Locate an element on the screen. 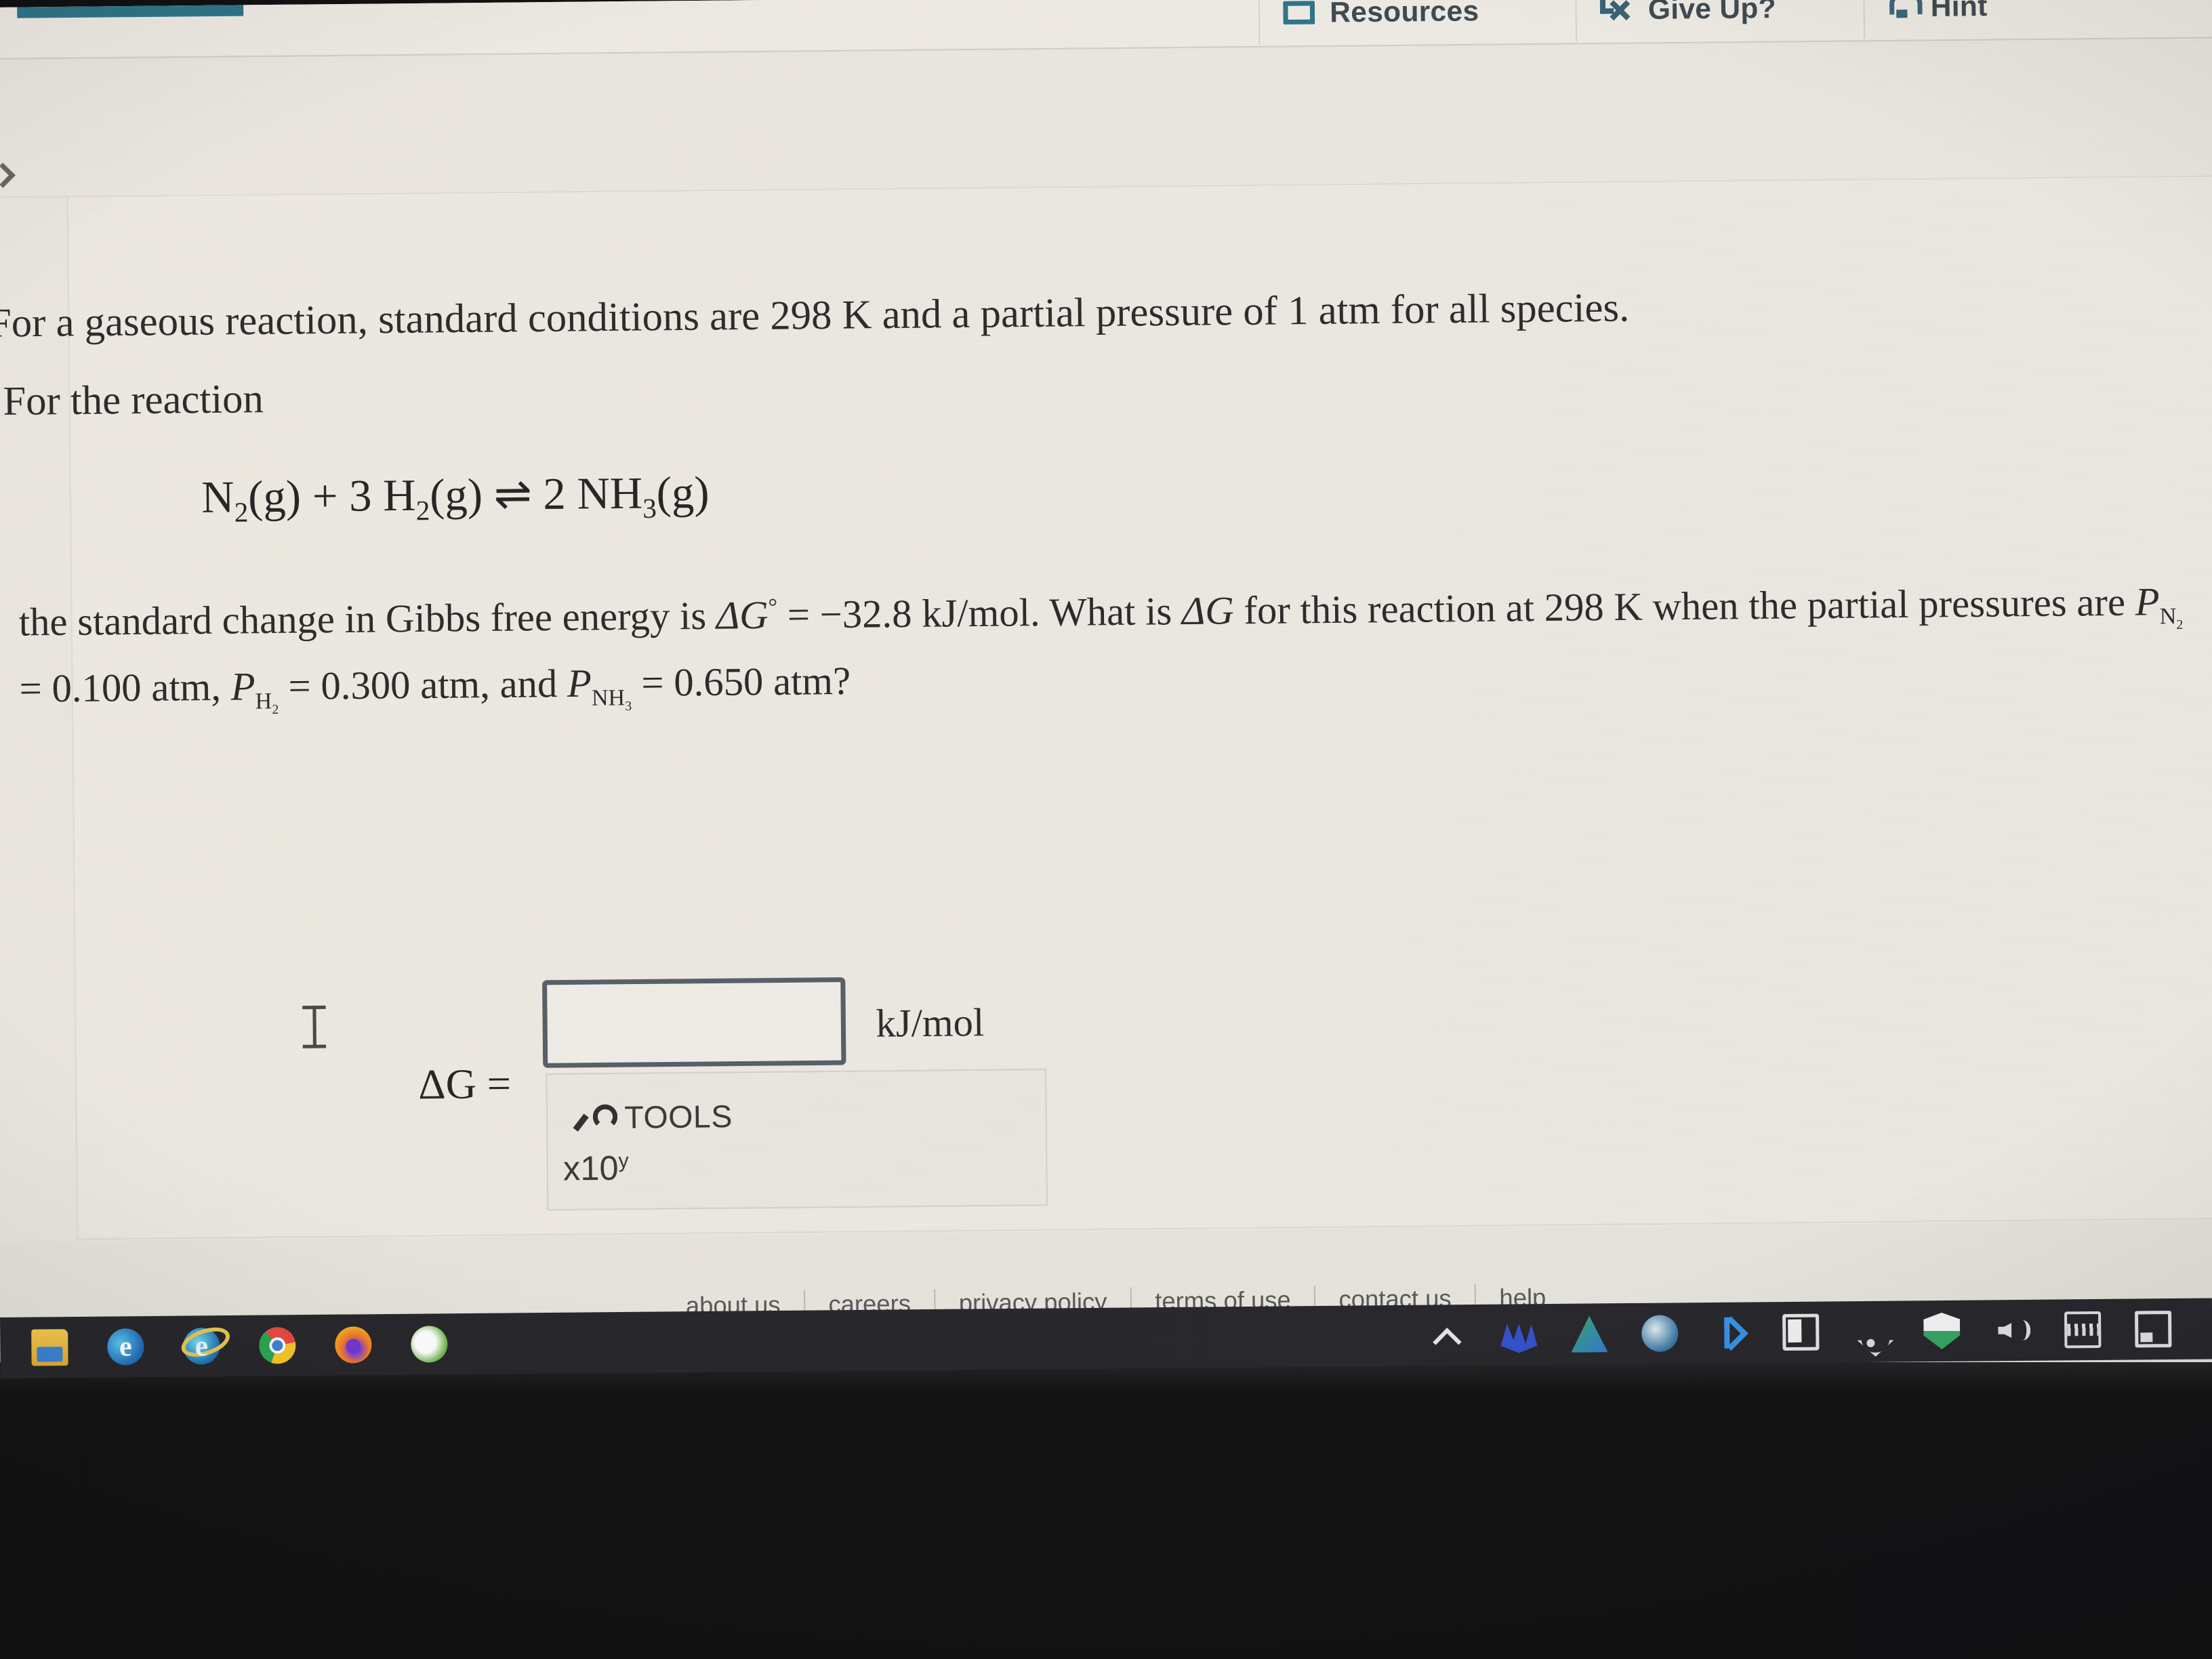 The image size is (2212, 1659). equals-3: = is located at coordinates (300, 686).